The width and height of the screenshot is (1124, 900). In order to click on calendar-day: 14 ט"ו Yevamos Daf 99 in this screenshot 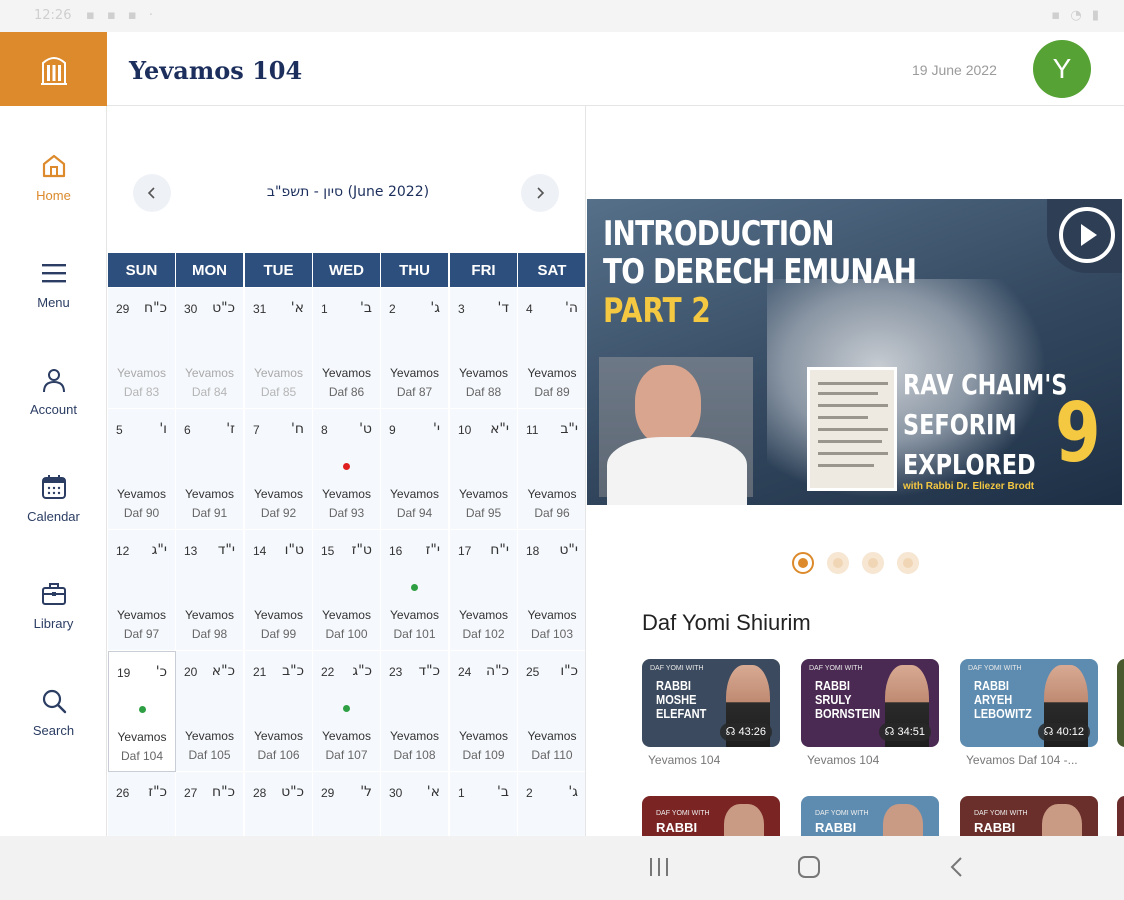, I will do `click(279, 590)`.